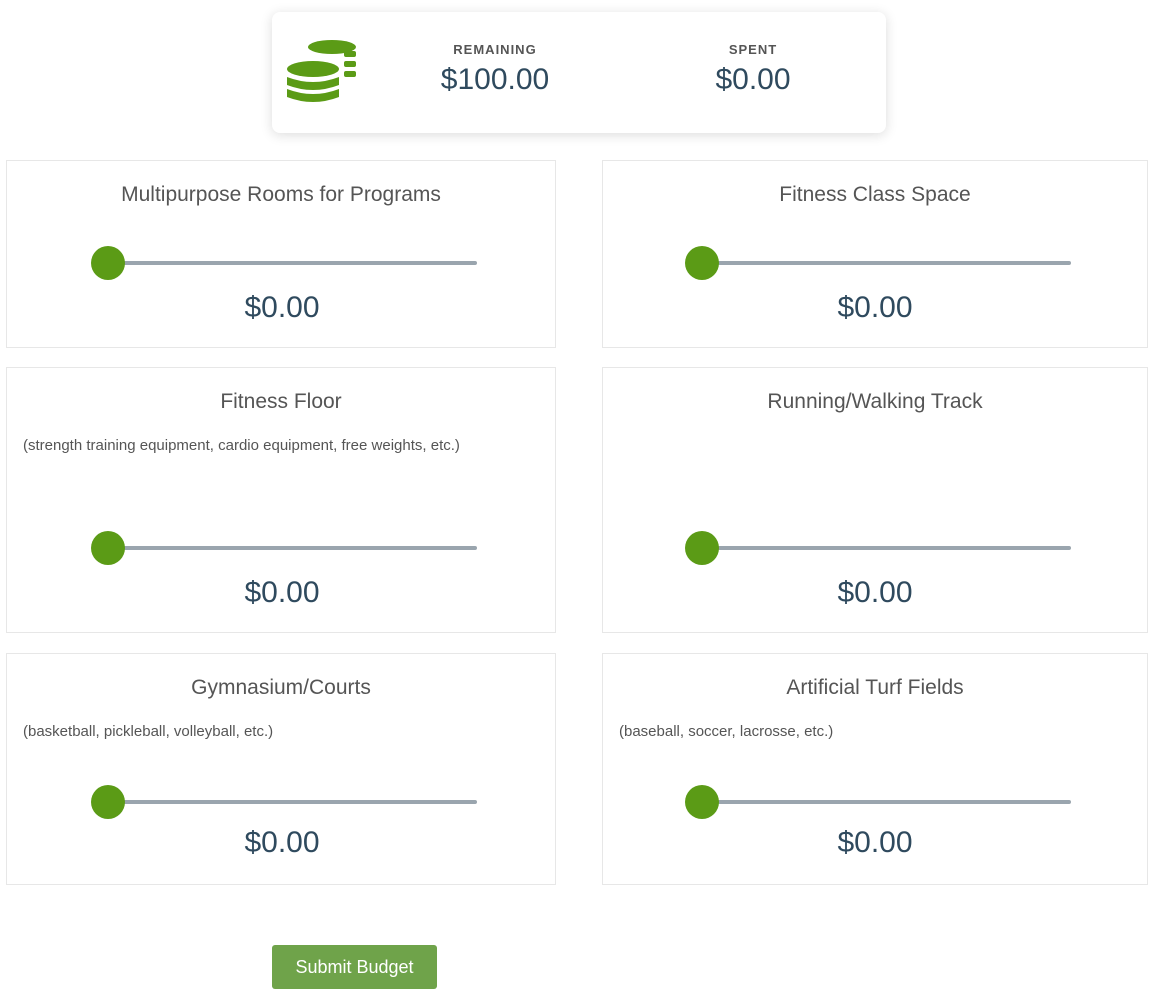 This screenshot has height=993, width=1151. Describe the element at coordinates (875, 401) in the screenshot. I see `item-title: Running/Walking Track` at that location.